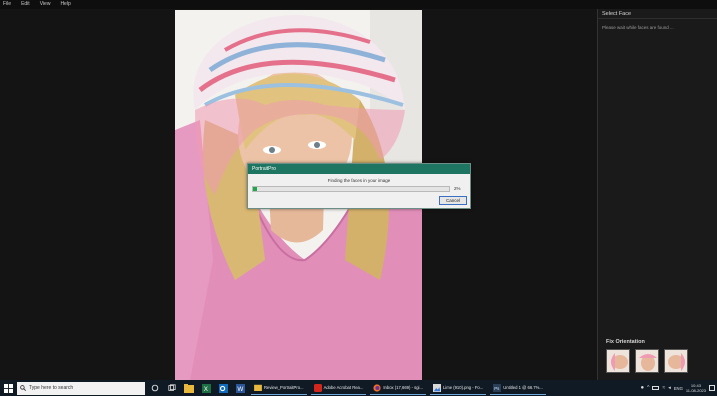  I want to click on menu-bar: File Edit View Help, so click(358, 4).